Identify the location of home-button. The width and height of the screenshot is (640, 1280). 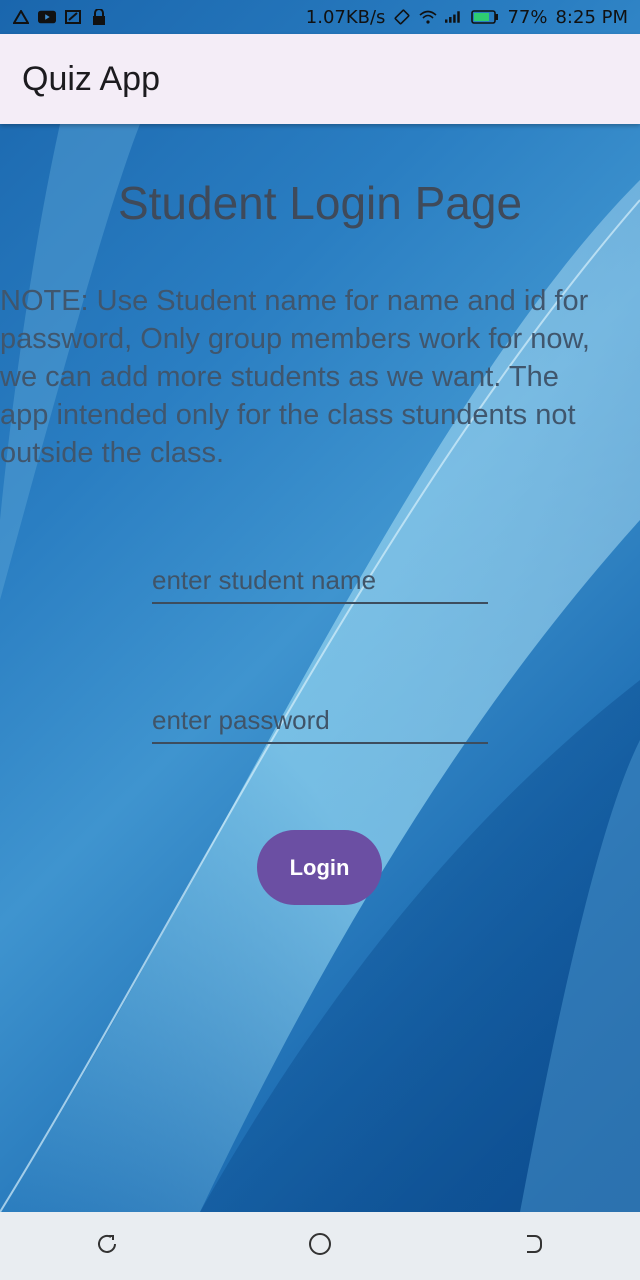
(320, 1246).